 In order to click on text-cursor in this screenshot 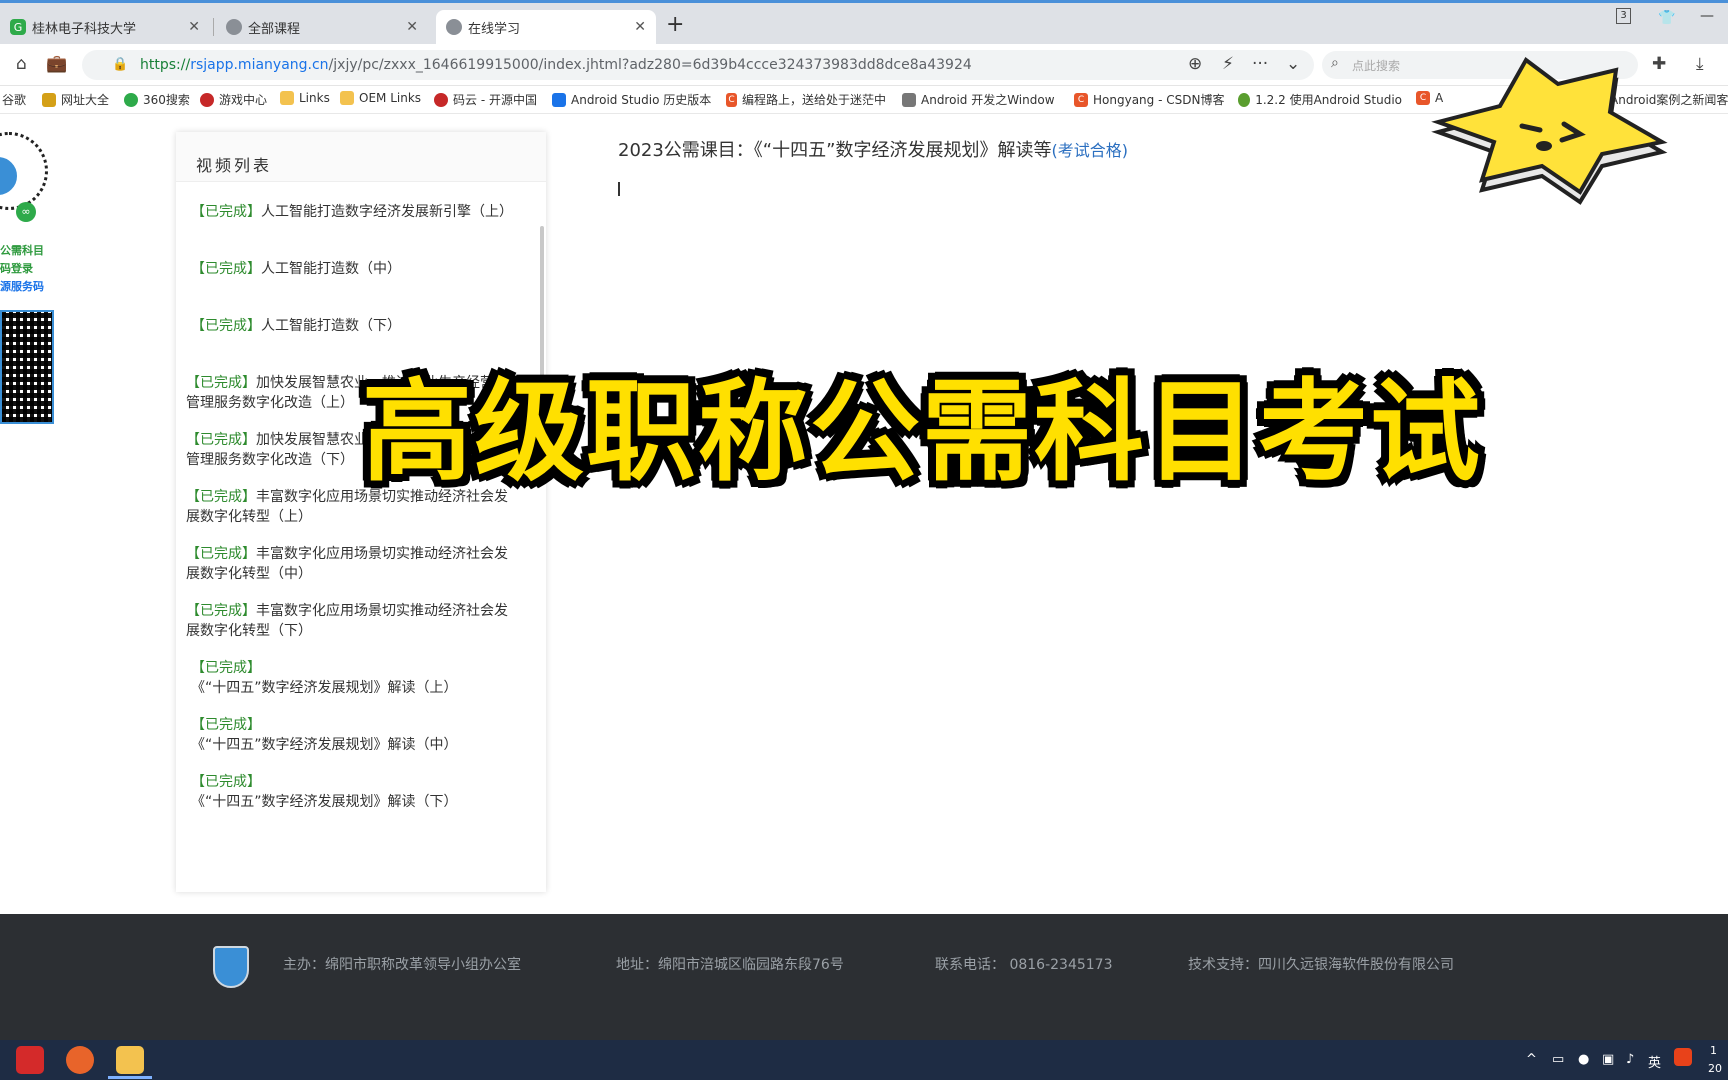, I will do `click(619, 189)`.